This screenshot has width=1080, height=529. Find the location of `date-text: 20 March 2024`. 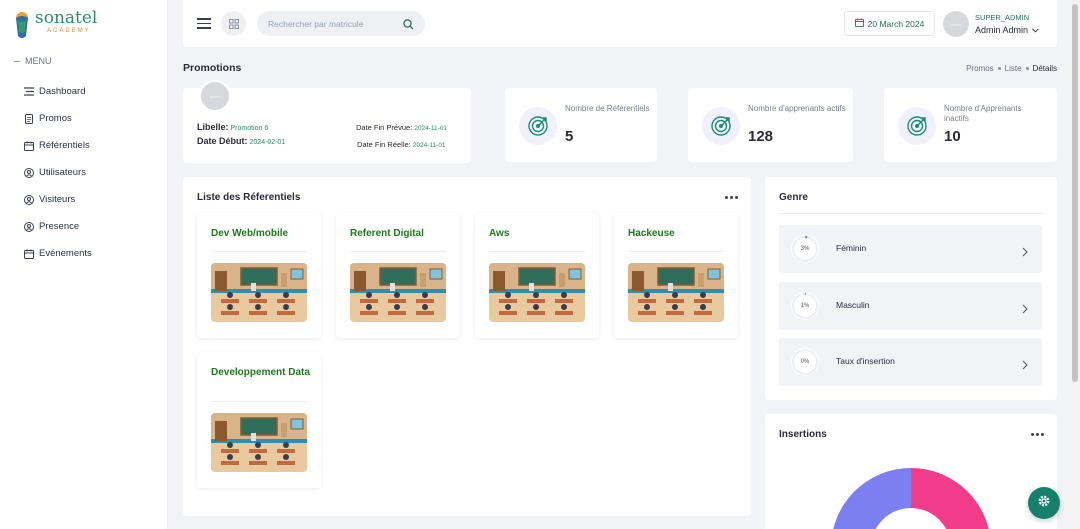

date-text: 20 March 2024 is located at coordinates (896, 23).